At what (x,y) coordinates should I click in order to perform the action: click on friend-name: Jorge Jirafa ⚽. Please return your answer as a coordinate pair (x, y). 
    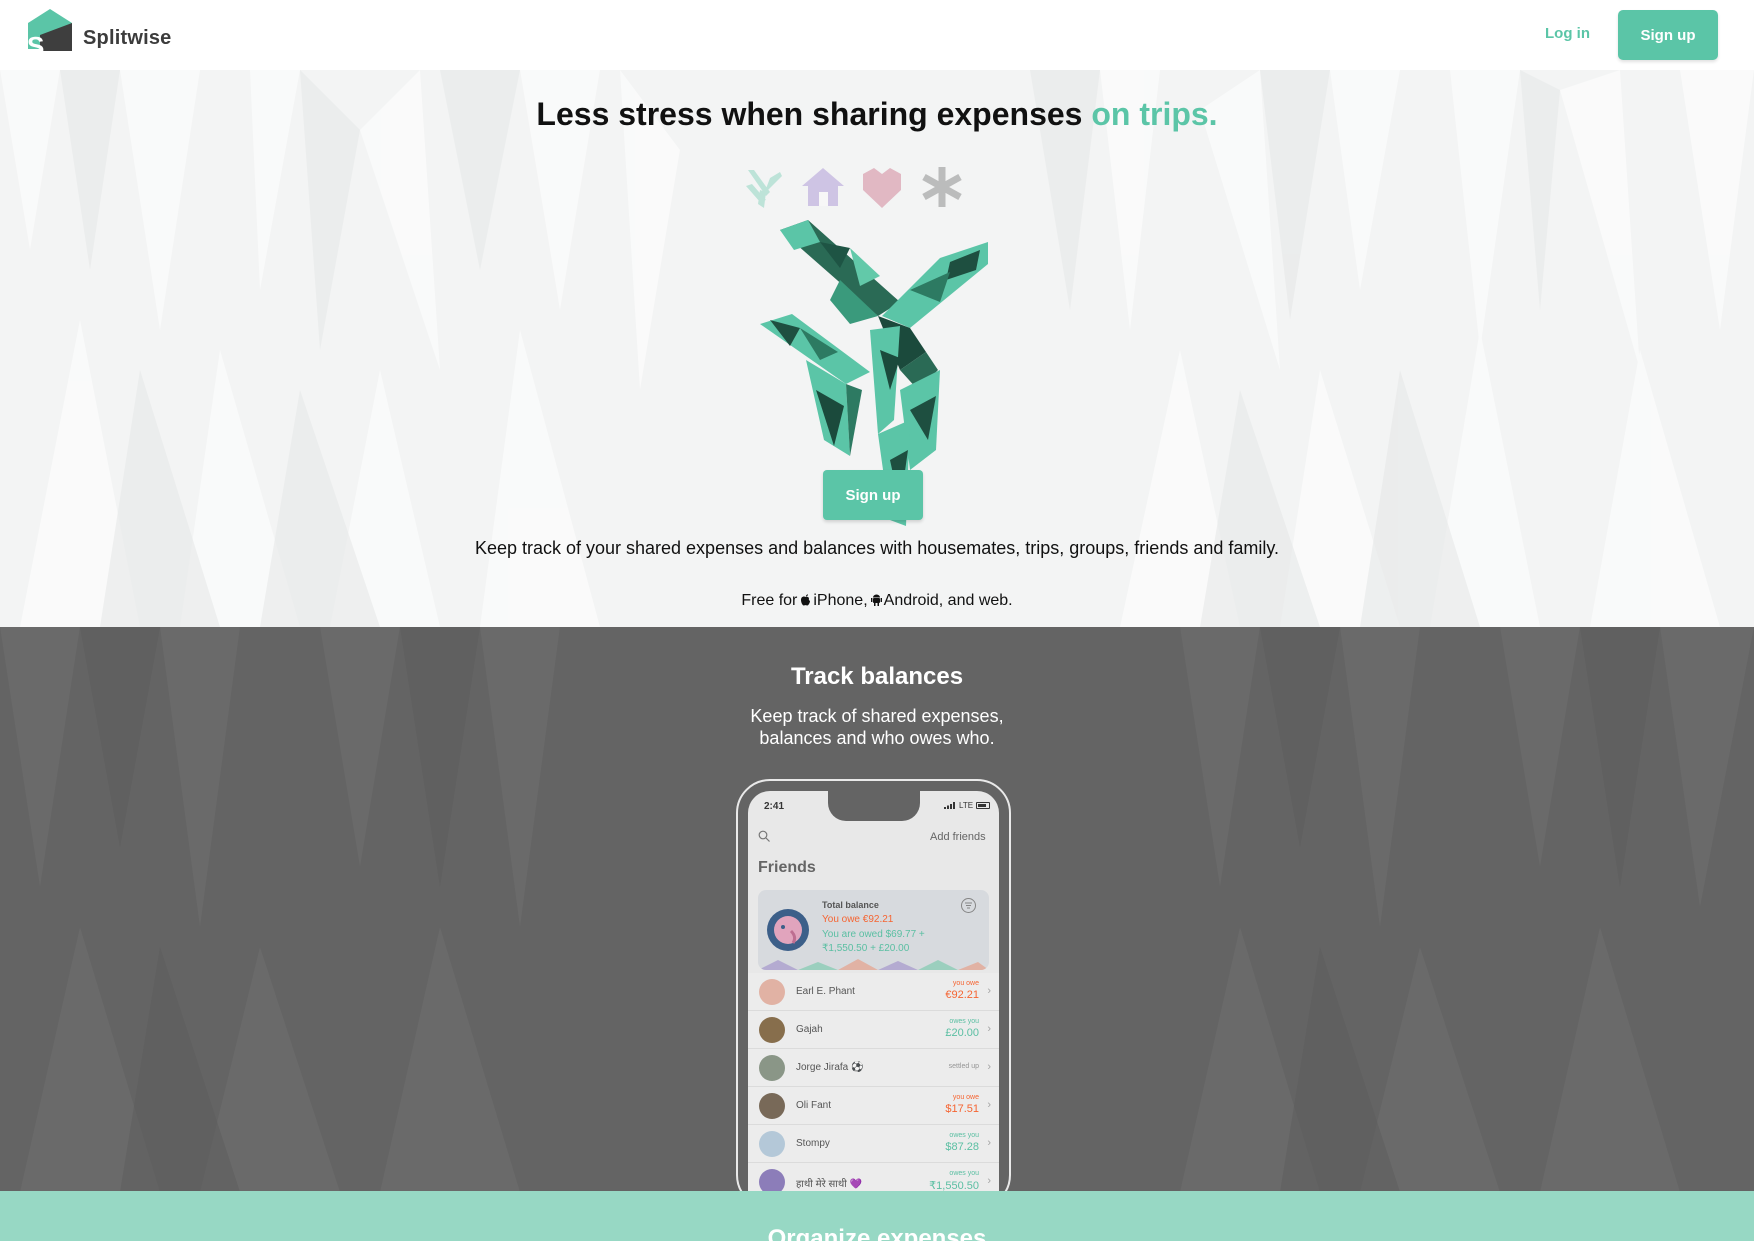
    Looking at the image, I should click on (830, 1067).